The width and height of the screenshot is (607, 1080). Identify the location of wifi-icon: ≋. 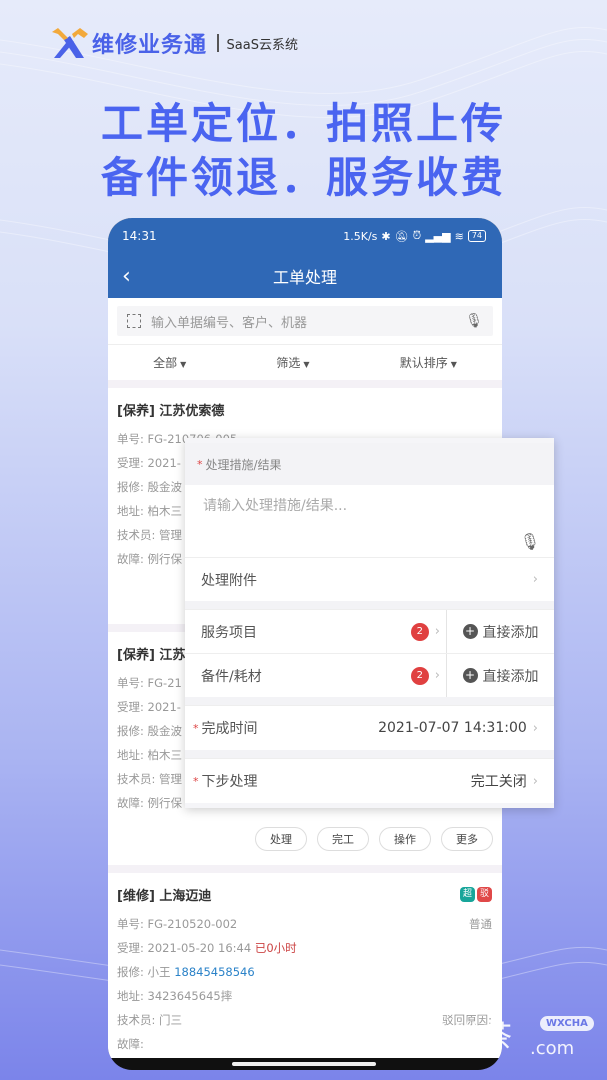
(459, 236).